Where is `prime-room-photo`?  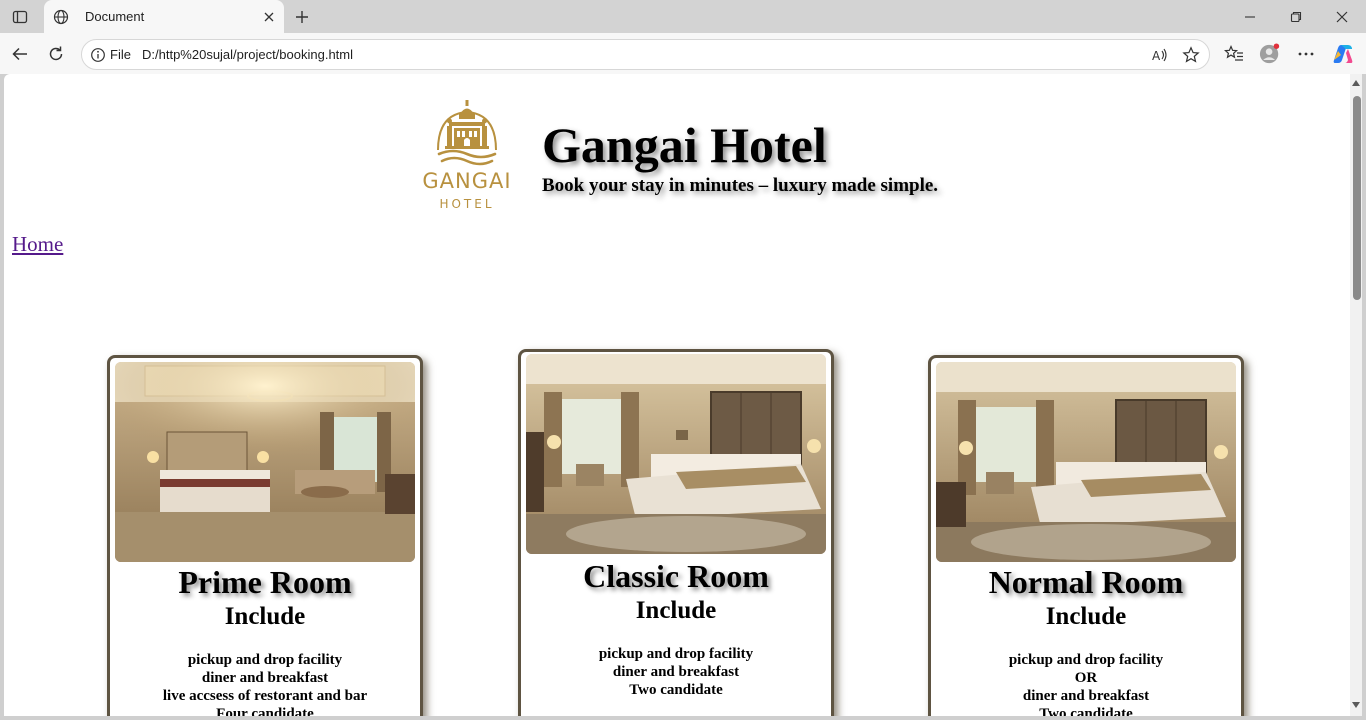 prime-room-photo is located at coordinates (265, 462).